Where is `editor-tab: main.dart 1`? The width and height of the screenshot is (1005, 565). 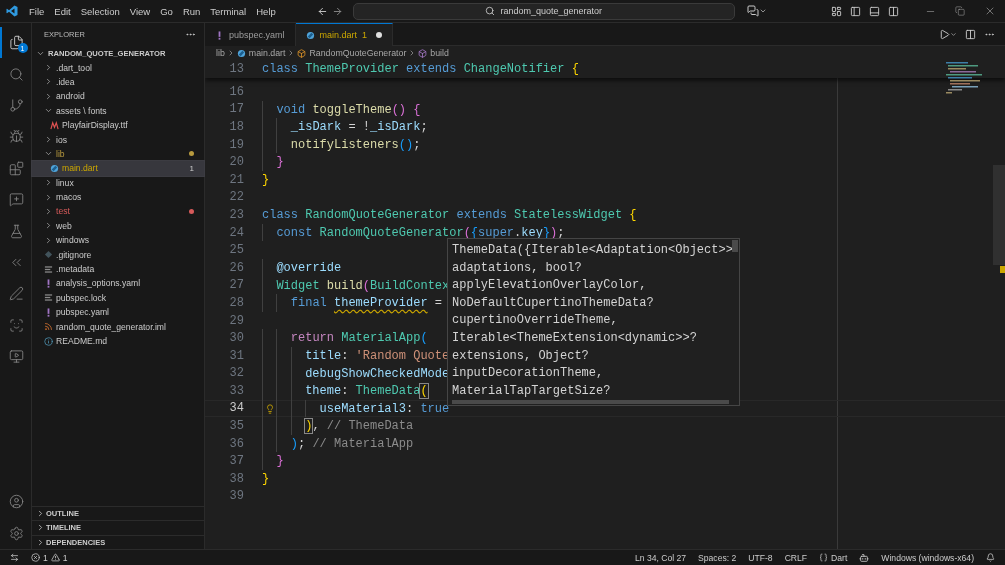 editor-tab: main.dart 1 is located at coordinates (344, 34).